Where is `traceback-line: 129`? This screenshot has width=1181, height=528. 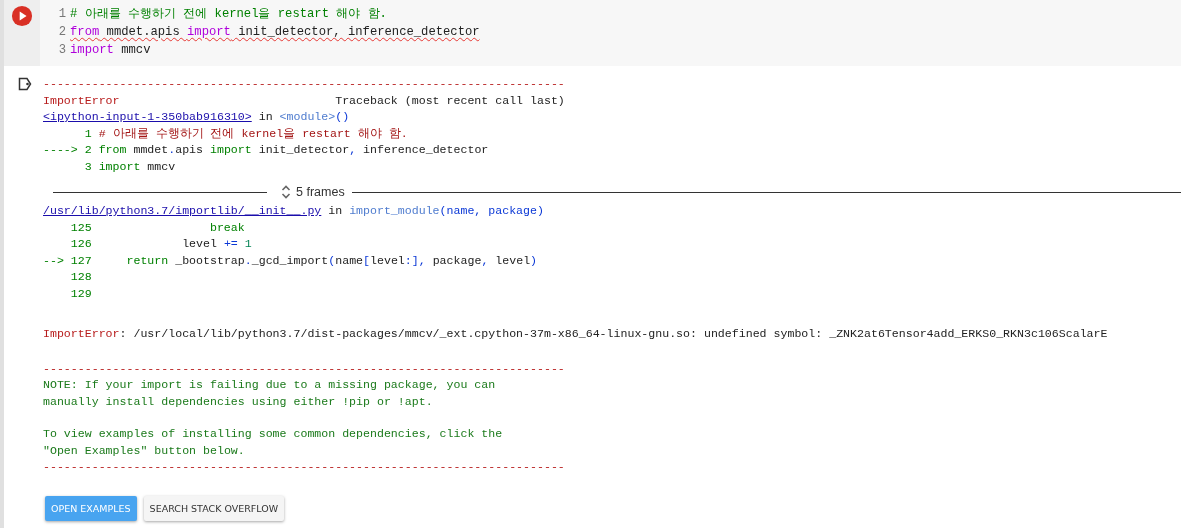 traceback-line: 129 is located at coordinates (81, 293).